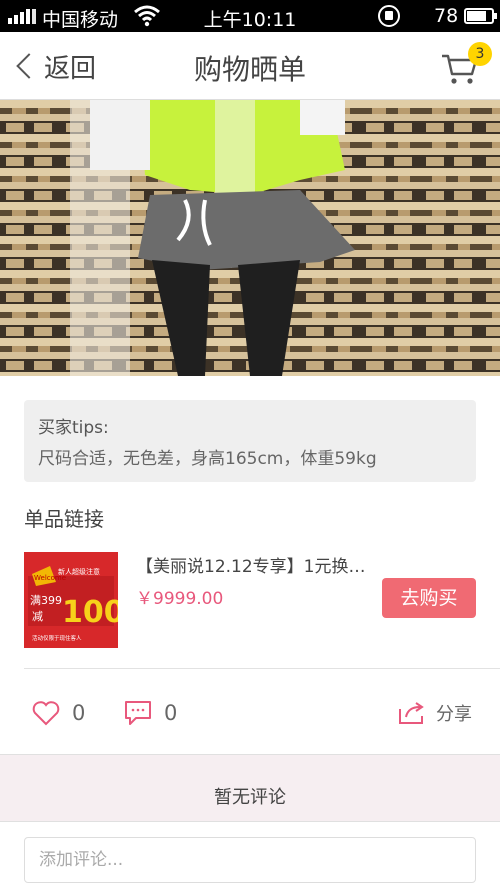 Image resolution: width=500 pixels, height=888 pixels. I want to click on tips-label: 买家tips:, so click(73, 428).